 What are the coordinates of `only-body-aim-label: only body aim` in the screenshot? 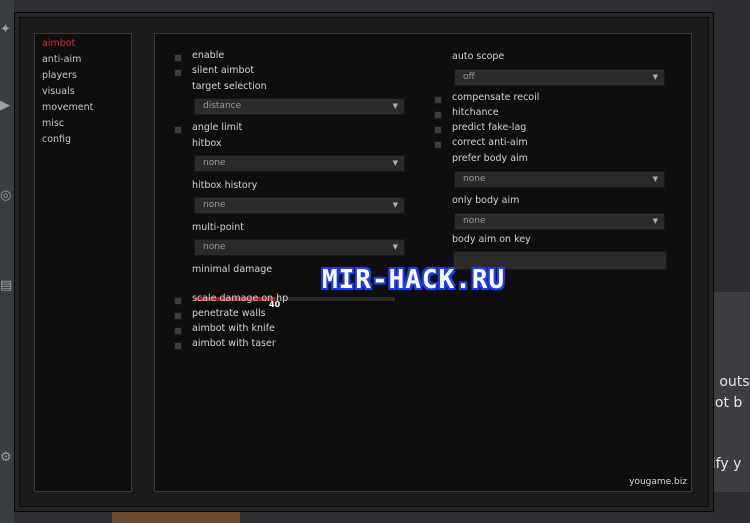 It's located at (486, 200).